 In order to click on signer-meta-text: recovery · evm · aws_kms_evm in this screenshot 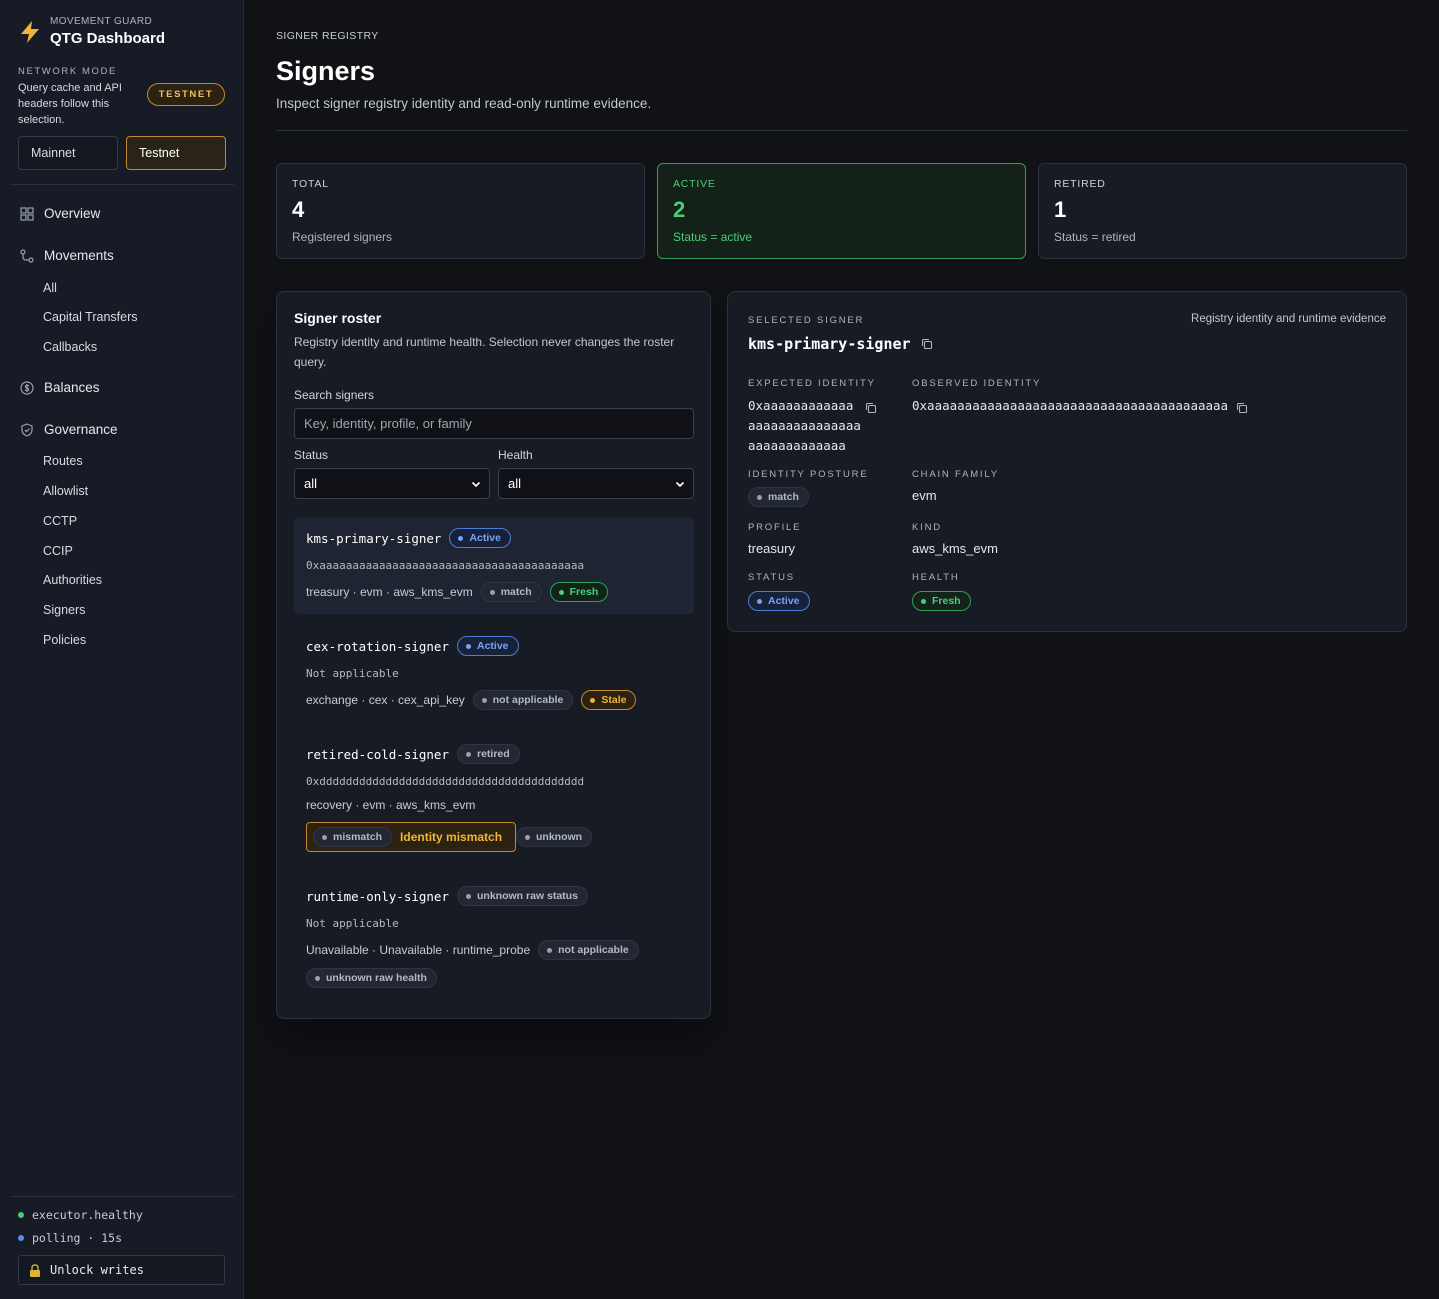, I will do `click(391, 805)`.